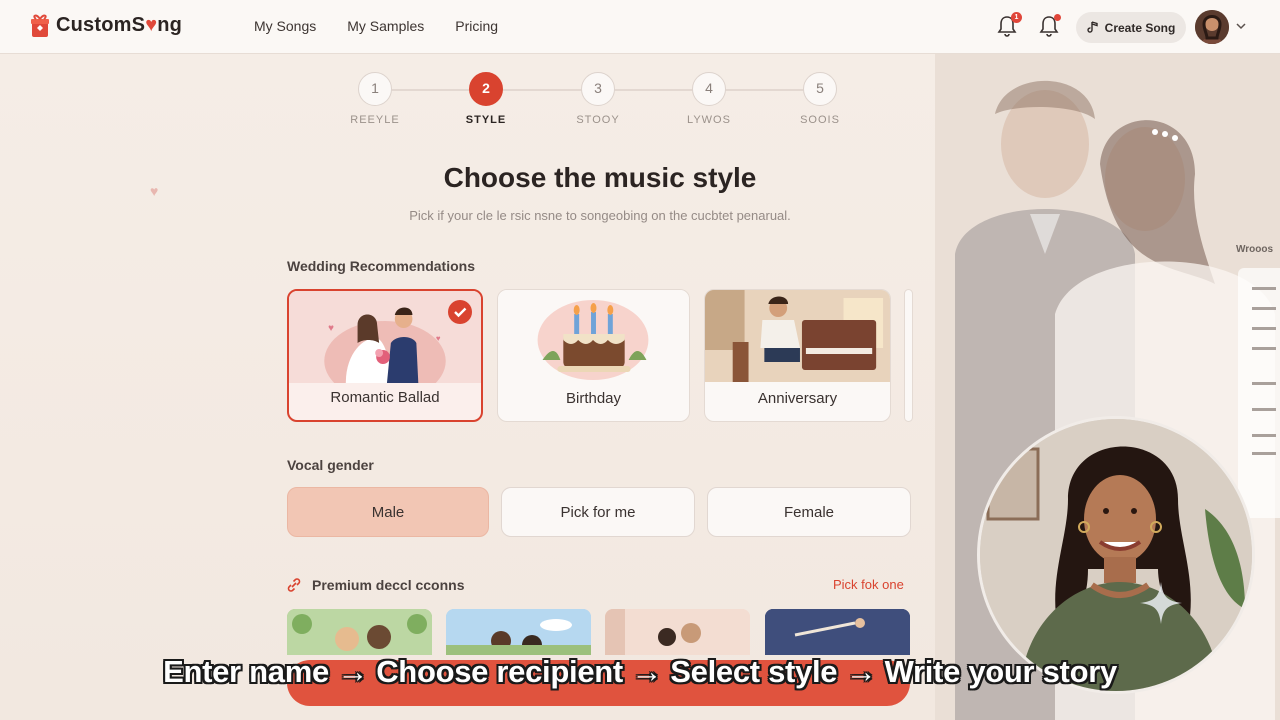 This screenshot has width=1280, height=720. I want to click on birthday-cake-illustration, so click(593, 336).